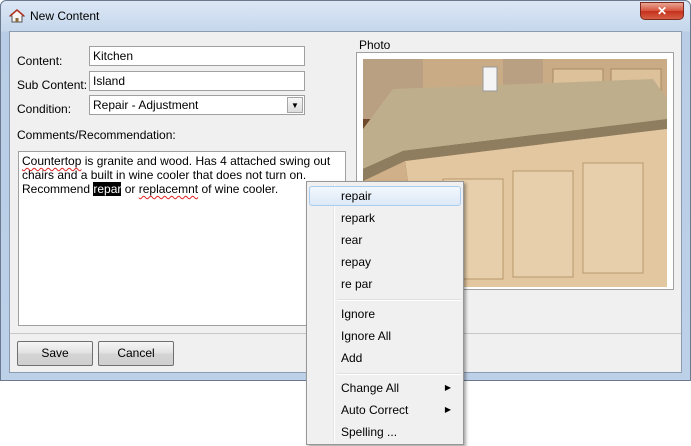  Describe the element at coordinates (197, 56) in the screenshot. I see `content-field: Kitchen` at that location.